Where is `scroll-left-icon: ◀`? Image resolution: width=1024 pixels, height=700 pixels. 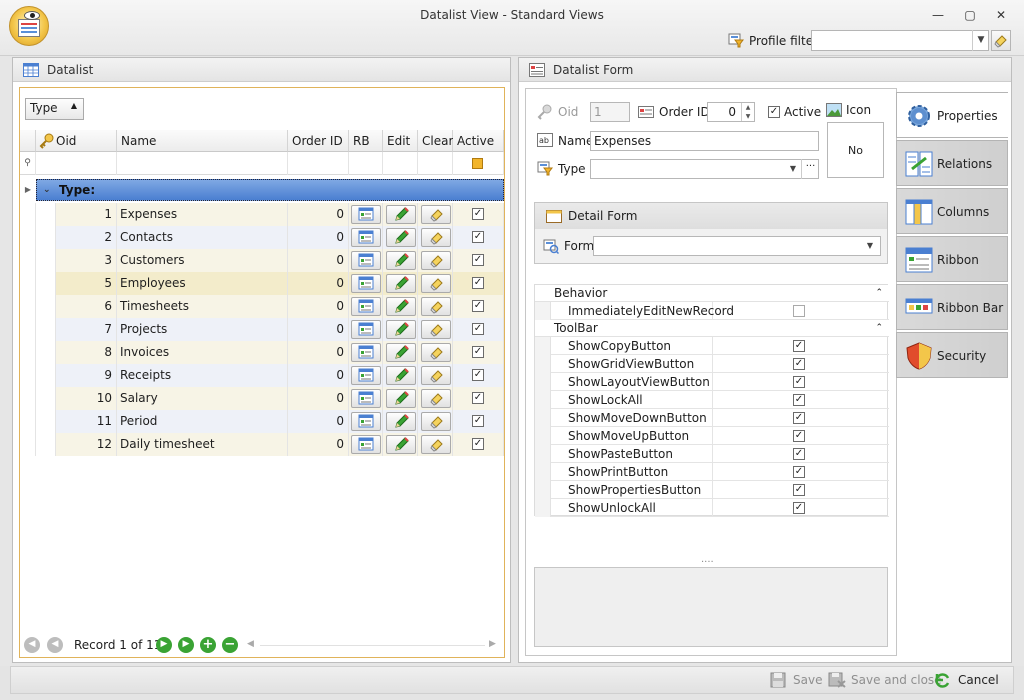 scroll-left-icon: ◀ is located at coordinates (250, 644).